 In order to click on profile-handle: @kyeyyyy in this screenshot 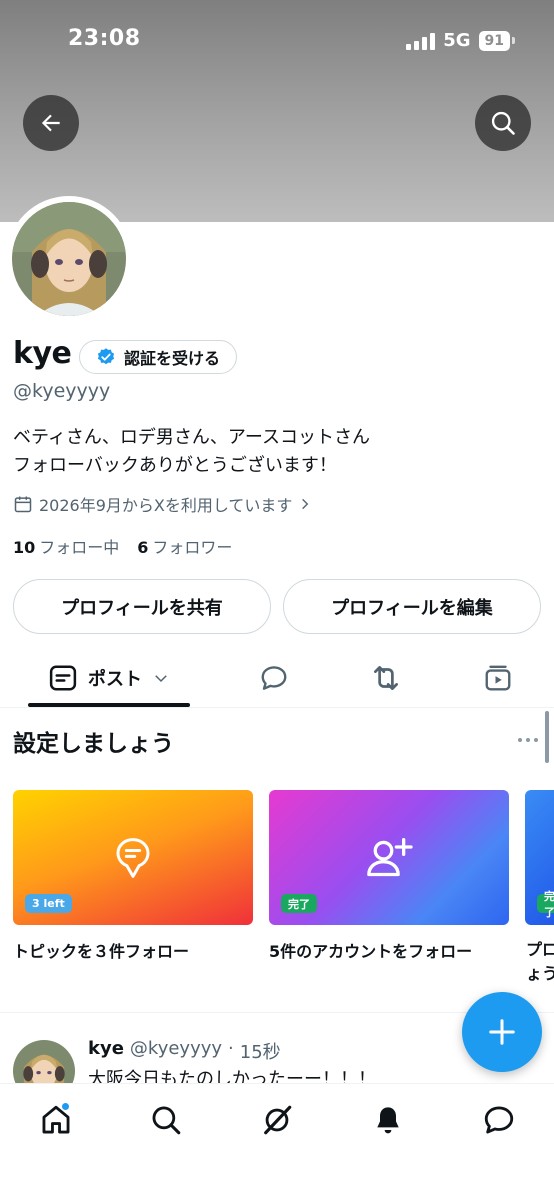, I will do `click(62, 391)`.